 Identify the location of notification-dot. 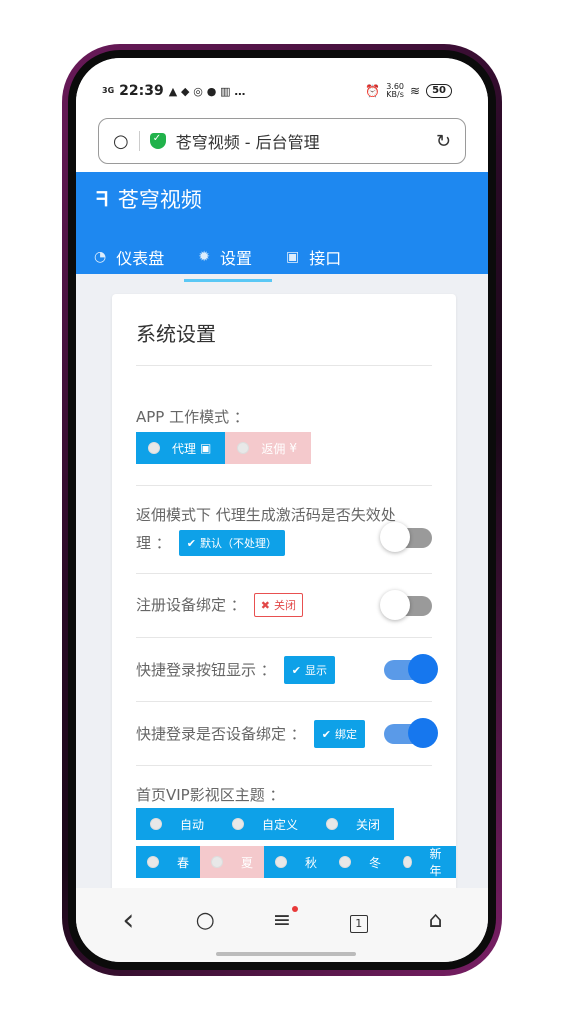
(294, 908).